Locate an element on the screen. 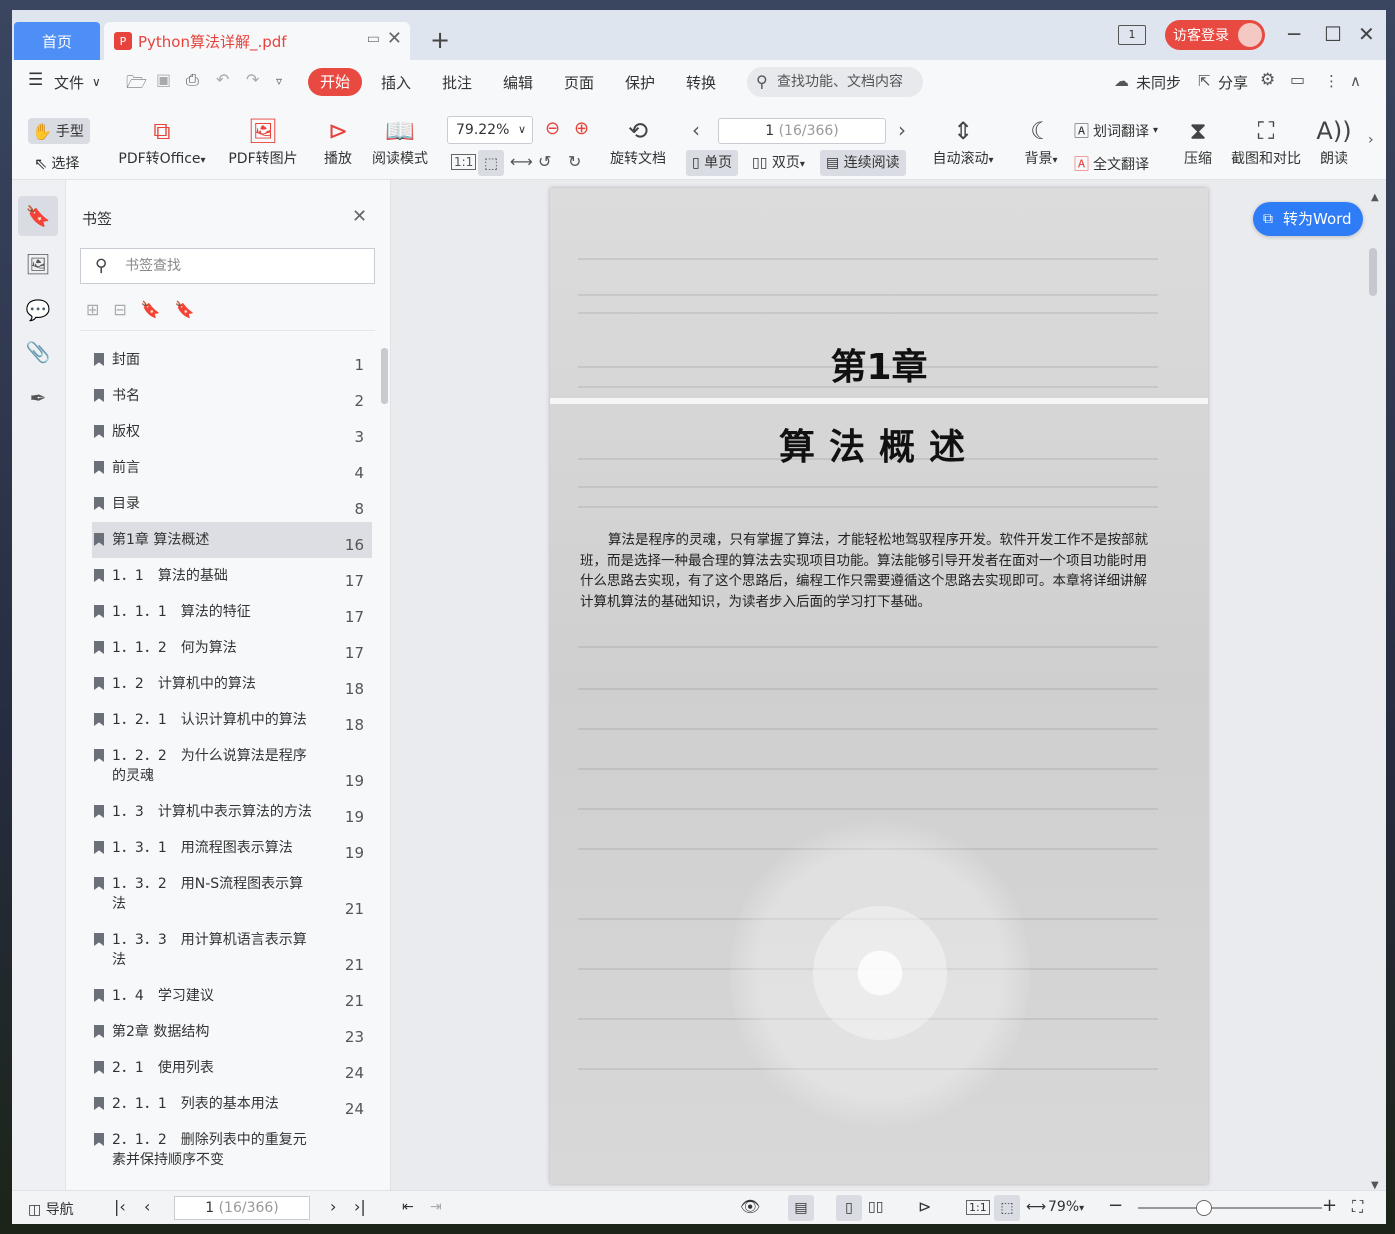 This screenshot has width=1395, height=1234. page-number-input: 1 (16/366) is located at coordinates (802, 131).